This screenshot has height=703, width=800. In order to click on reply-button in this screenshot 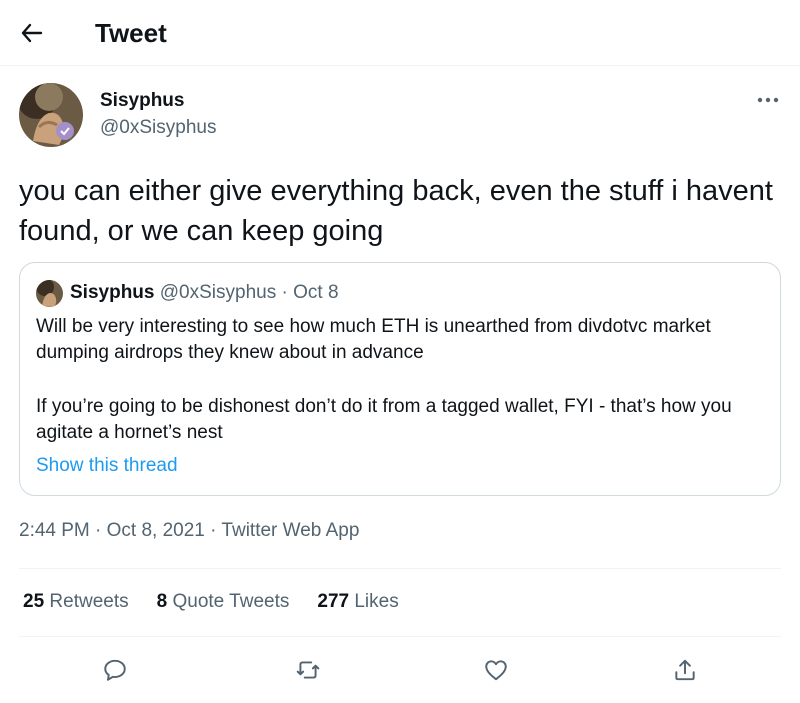, I will do `click(115, 670)`.